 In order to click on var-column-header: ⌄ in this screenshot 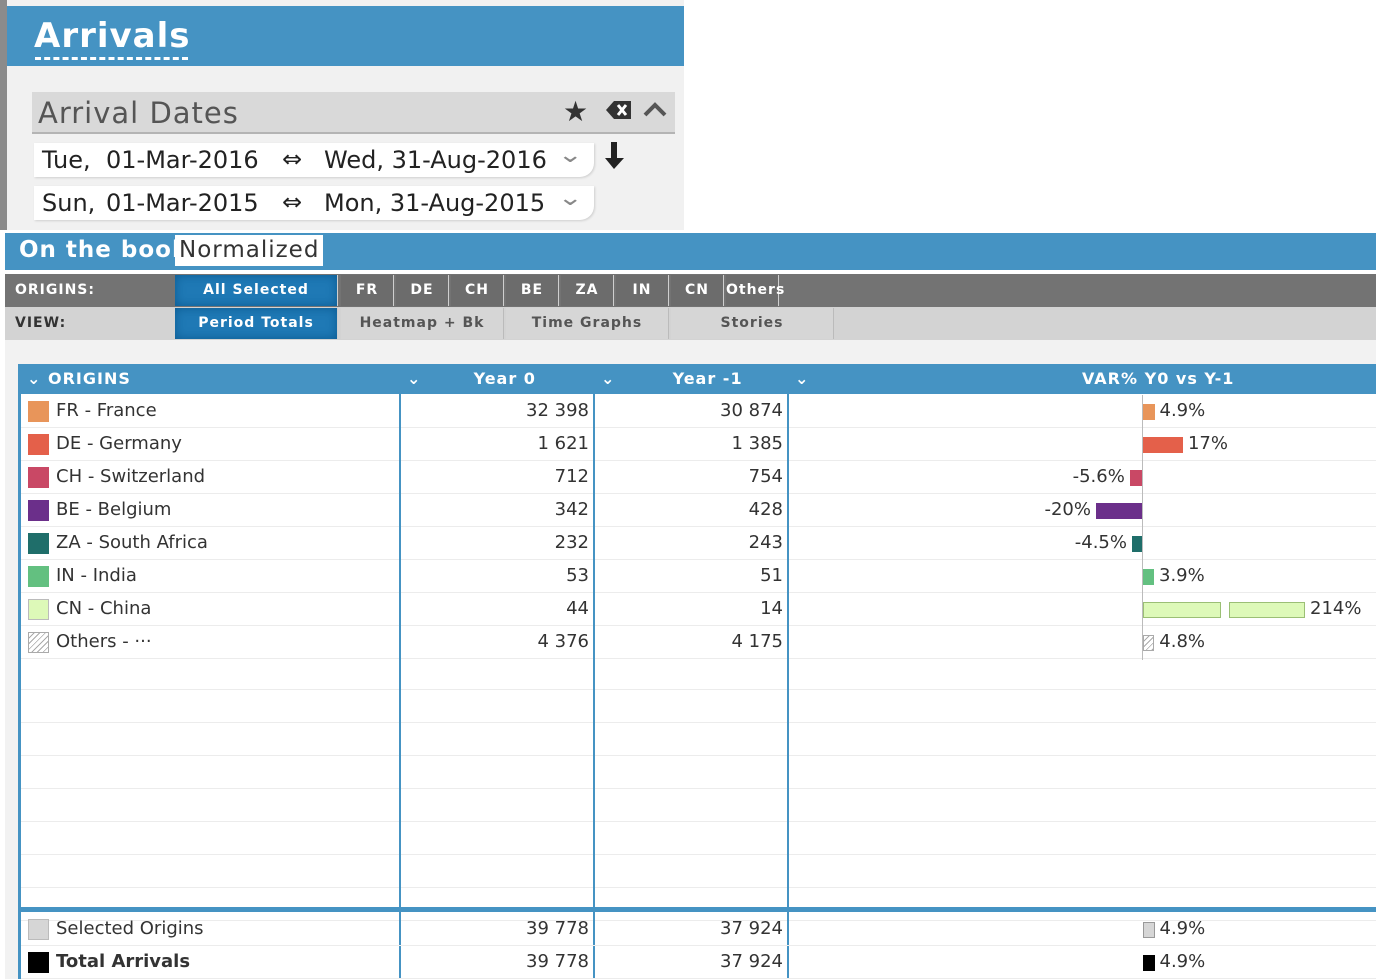, I will do `click(802, 379)`.